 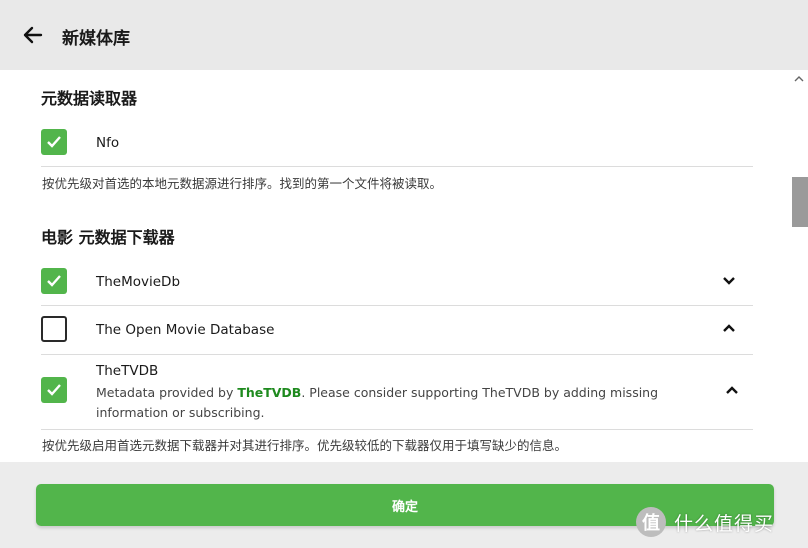 I want to click on metadata-readers-title: 元数据读取器, so click(x=89, y=98).